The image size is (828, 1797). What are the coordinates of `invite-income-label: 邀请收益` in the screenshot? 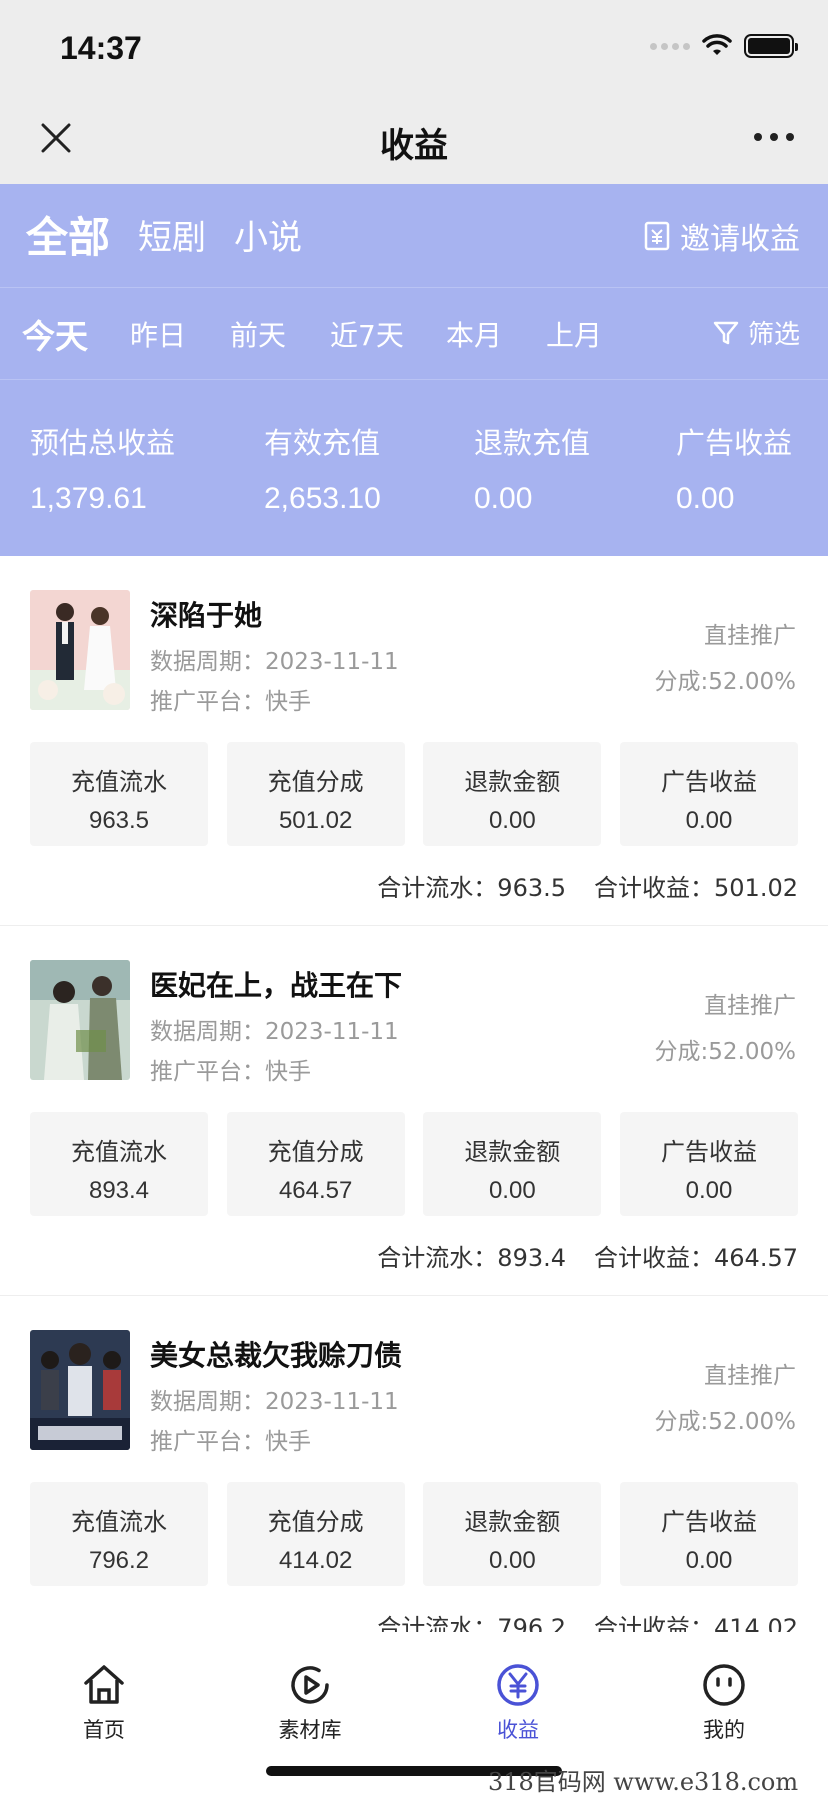 It's located at (740, 239).